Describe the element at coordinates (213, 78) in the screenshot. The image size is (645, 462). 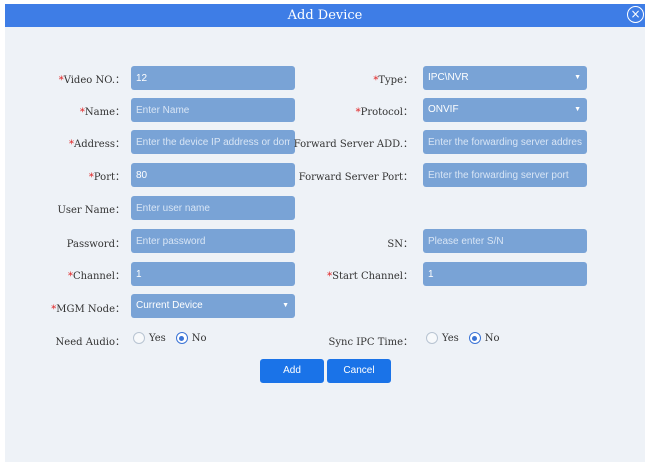
I see `video-no-input` at that location.